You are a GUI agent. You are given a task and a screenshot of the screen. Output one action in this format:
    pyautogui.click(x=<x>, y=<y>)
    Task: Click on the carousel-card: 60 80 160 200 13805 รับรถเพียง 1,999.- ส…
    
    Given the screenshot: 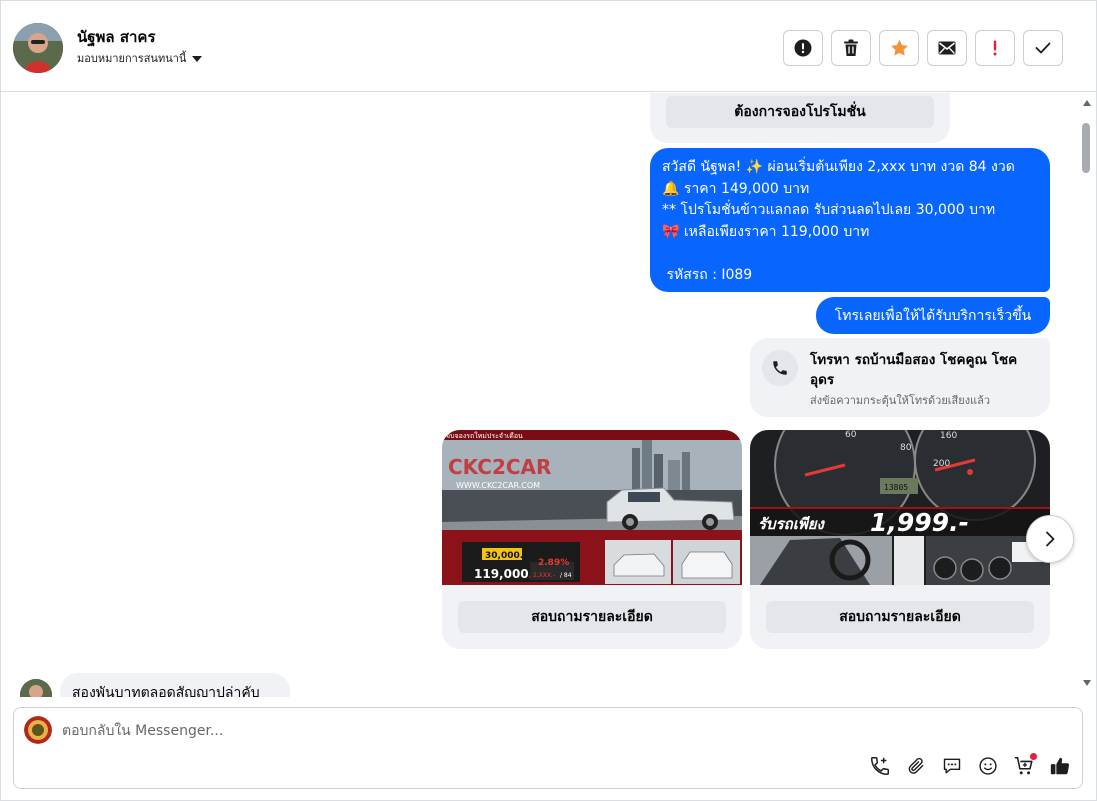 What is the action you would take?
    pyautogui.click(x=900, y=539)
    